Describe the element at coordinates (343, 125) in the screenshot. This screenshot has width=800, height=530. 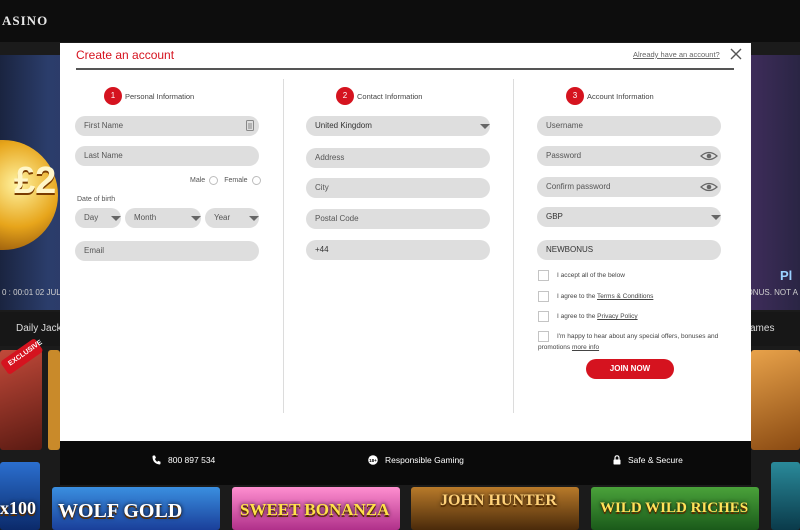
I see `country-value: United Kingdom` at that location.